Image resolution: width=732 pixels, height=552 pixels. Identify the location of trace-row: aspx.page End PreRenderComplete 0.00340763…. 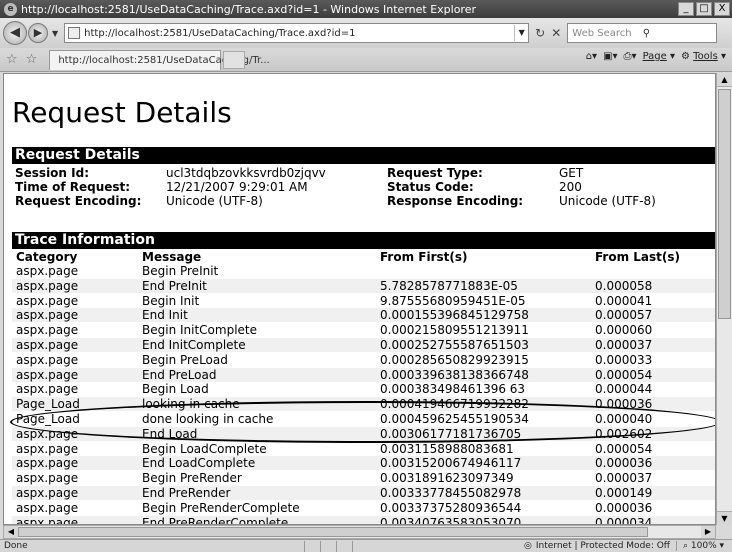
(363, 520).